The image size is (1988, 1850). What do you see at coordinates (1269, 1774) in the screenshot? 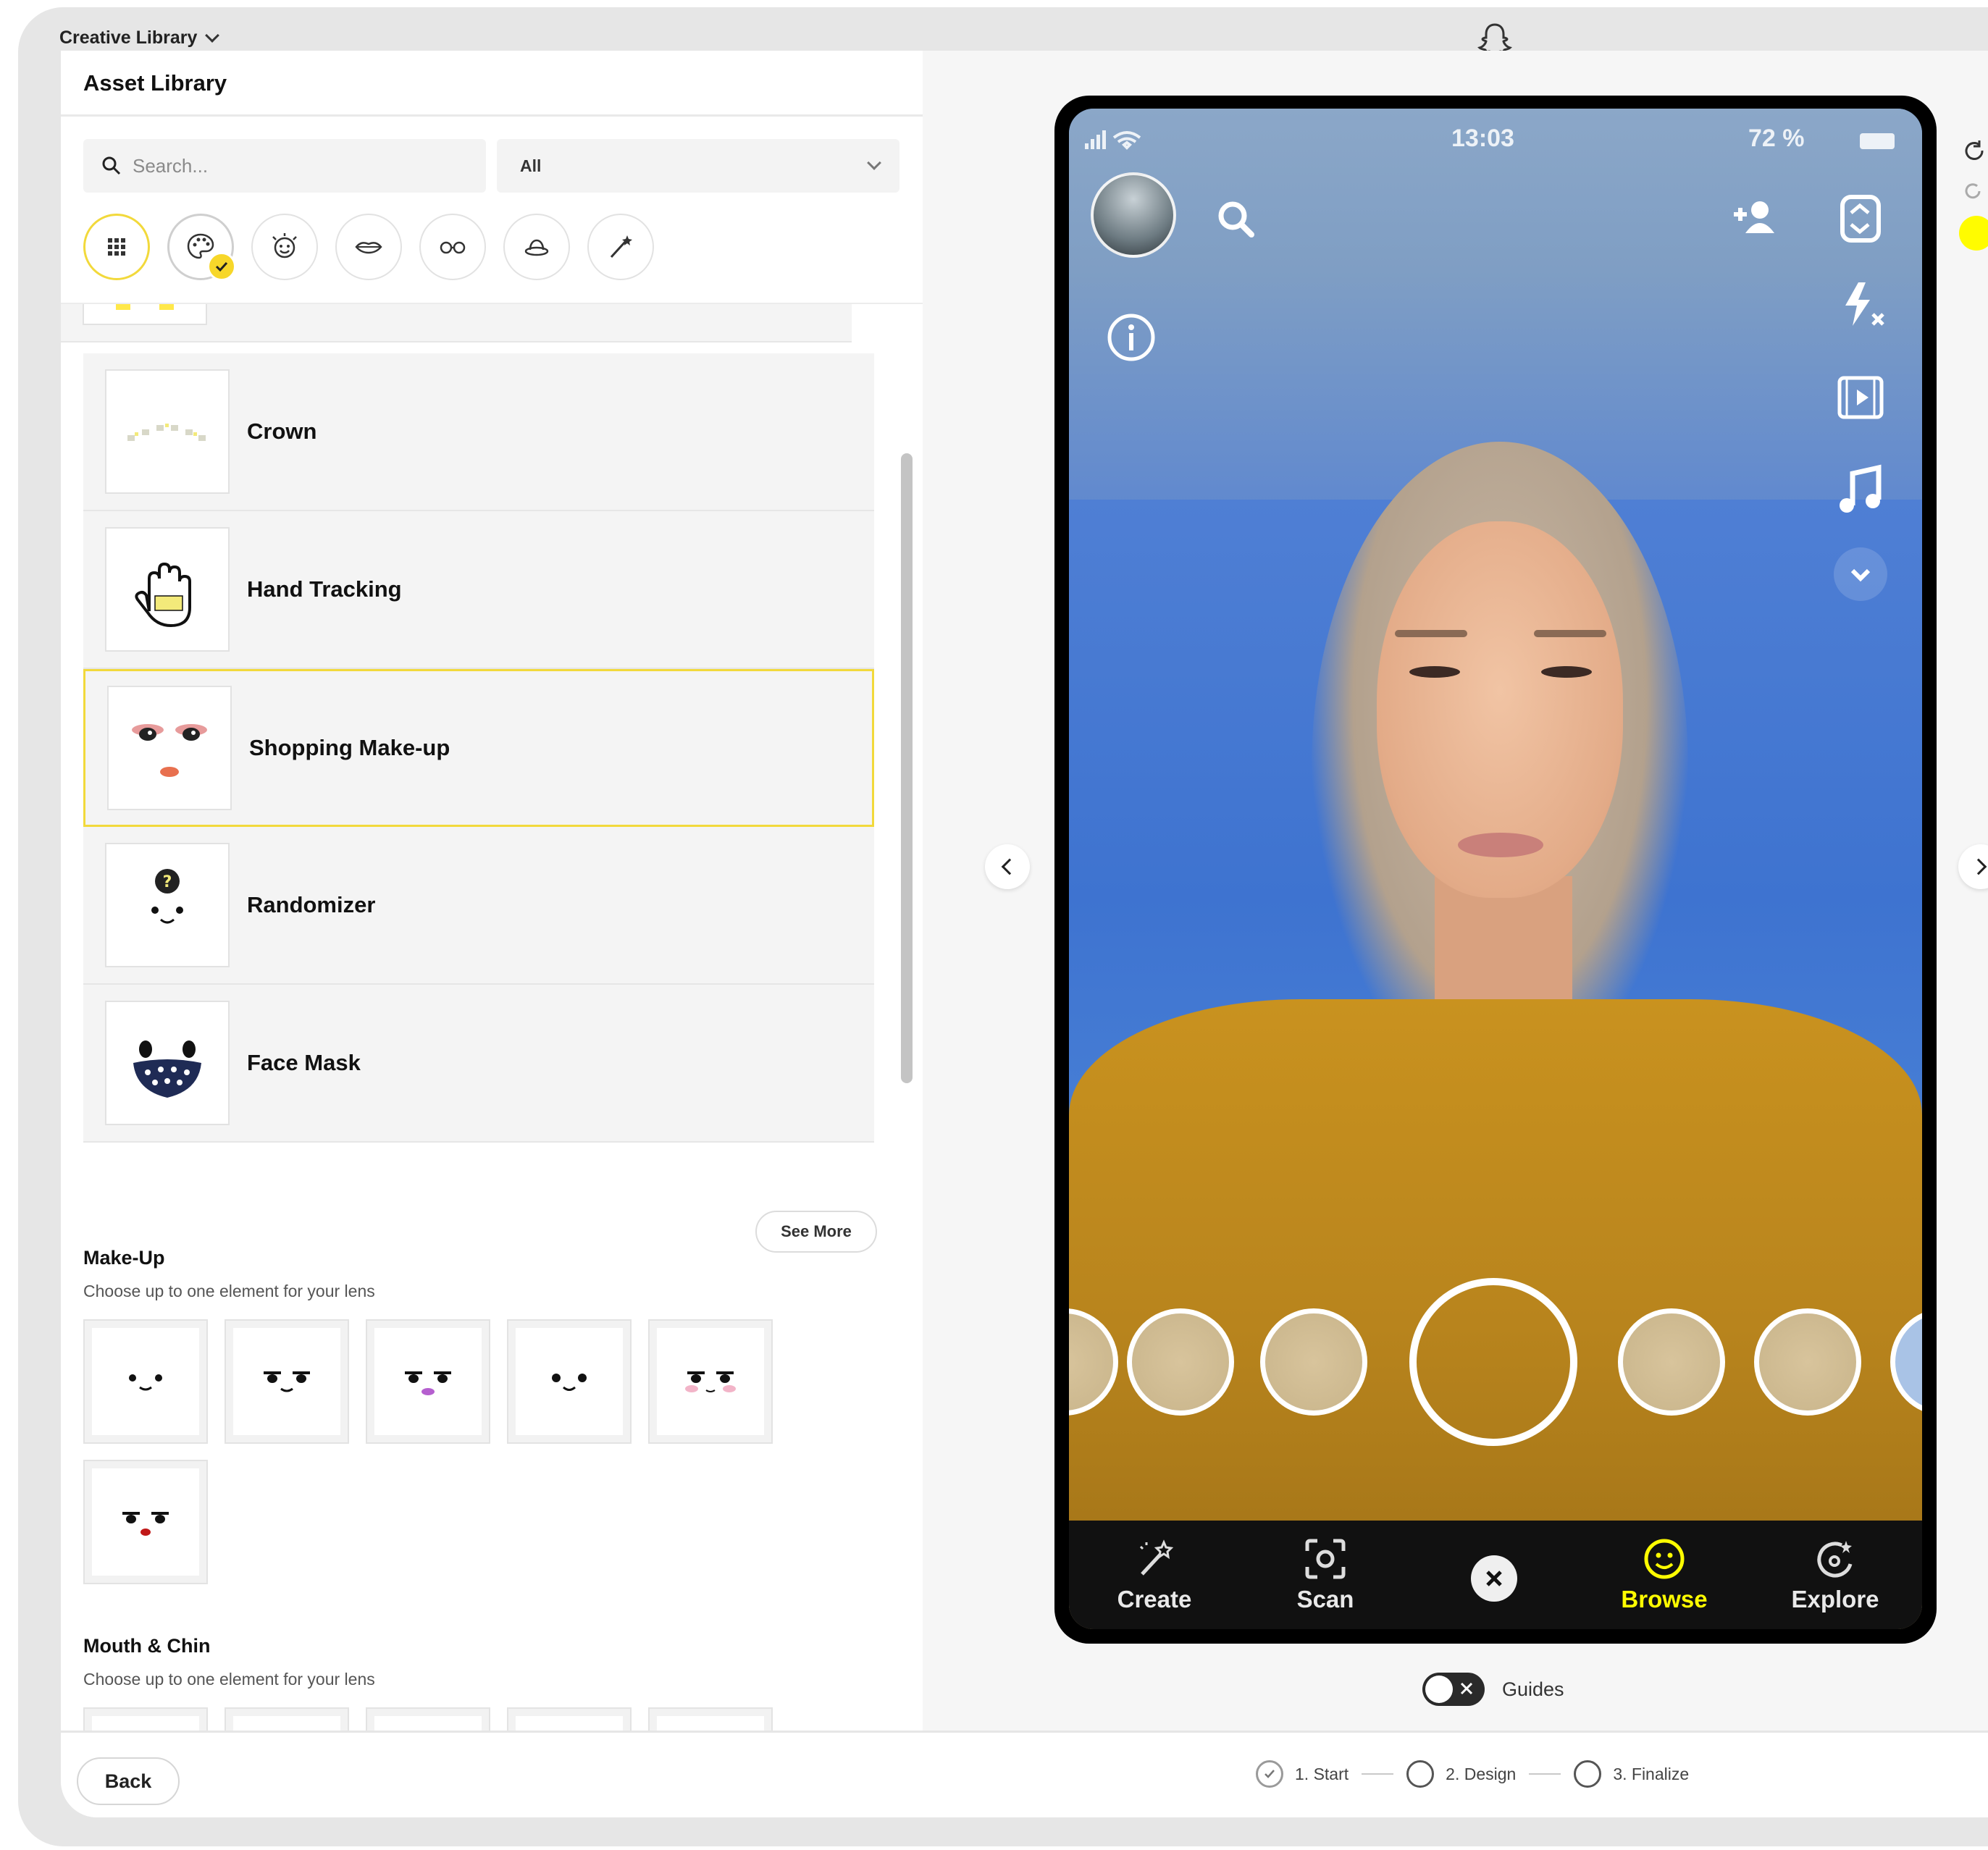
I see `check-circle-icon` at bounding box center [1269, 1774].